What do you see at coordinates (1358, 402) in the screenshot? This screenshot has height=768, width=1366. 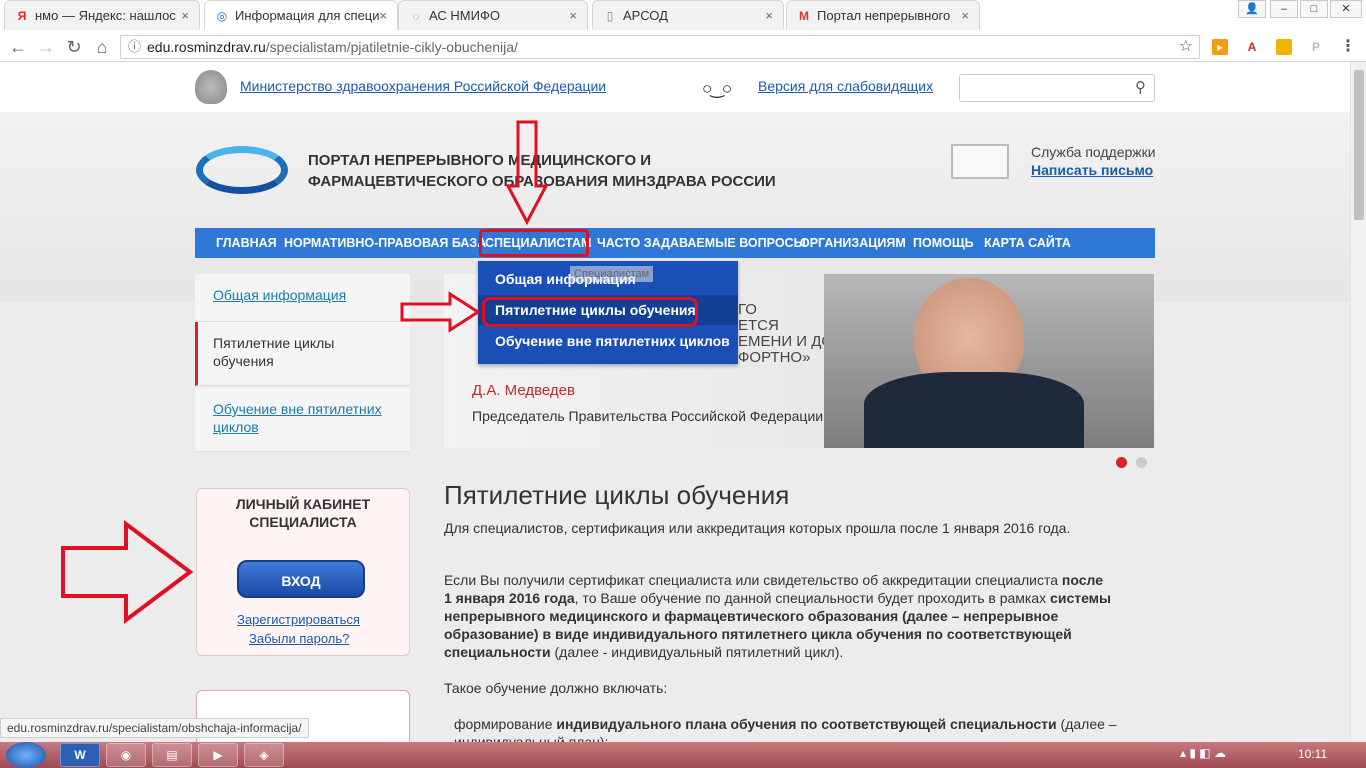 I see `page-scrollbar` at bounding box center [1358, 402].